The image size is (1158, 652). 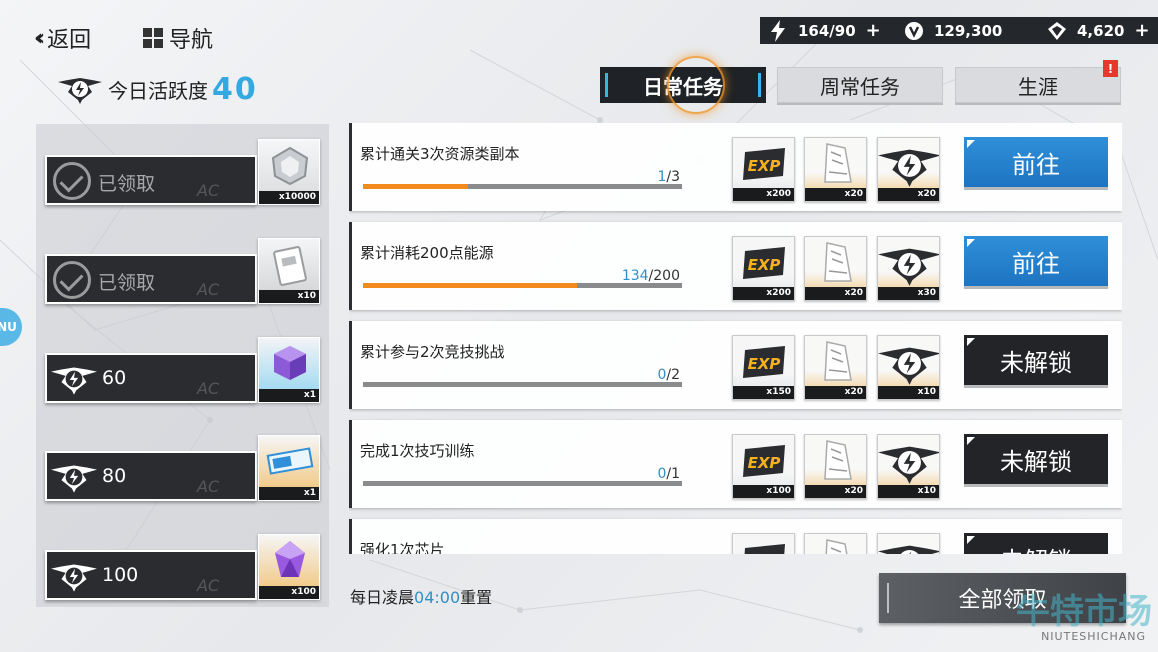 I want to click on task-row: 完成1次技巧训练 0/1 EXP x100 x20 x10 未解锁, so click(x=735, y=464).